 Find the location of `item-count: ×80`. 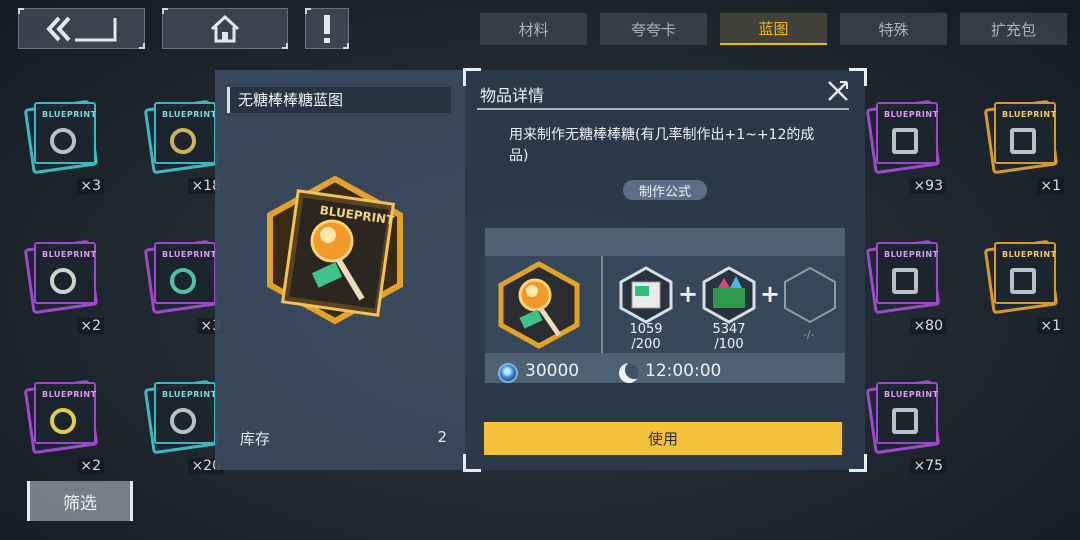

item-count: ×80 is located at coordinates (928, 326).